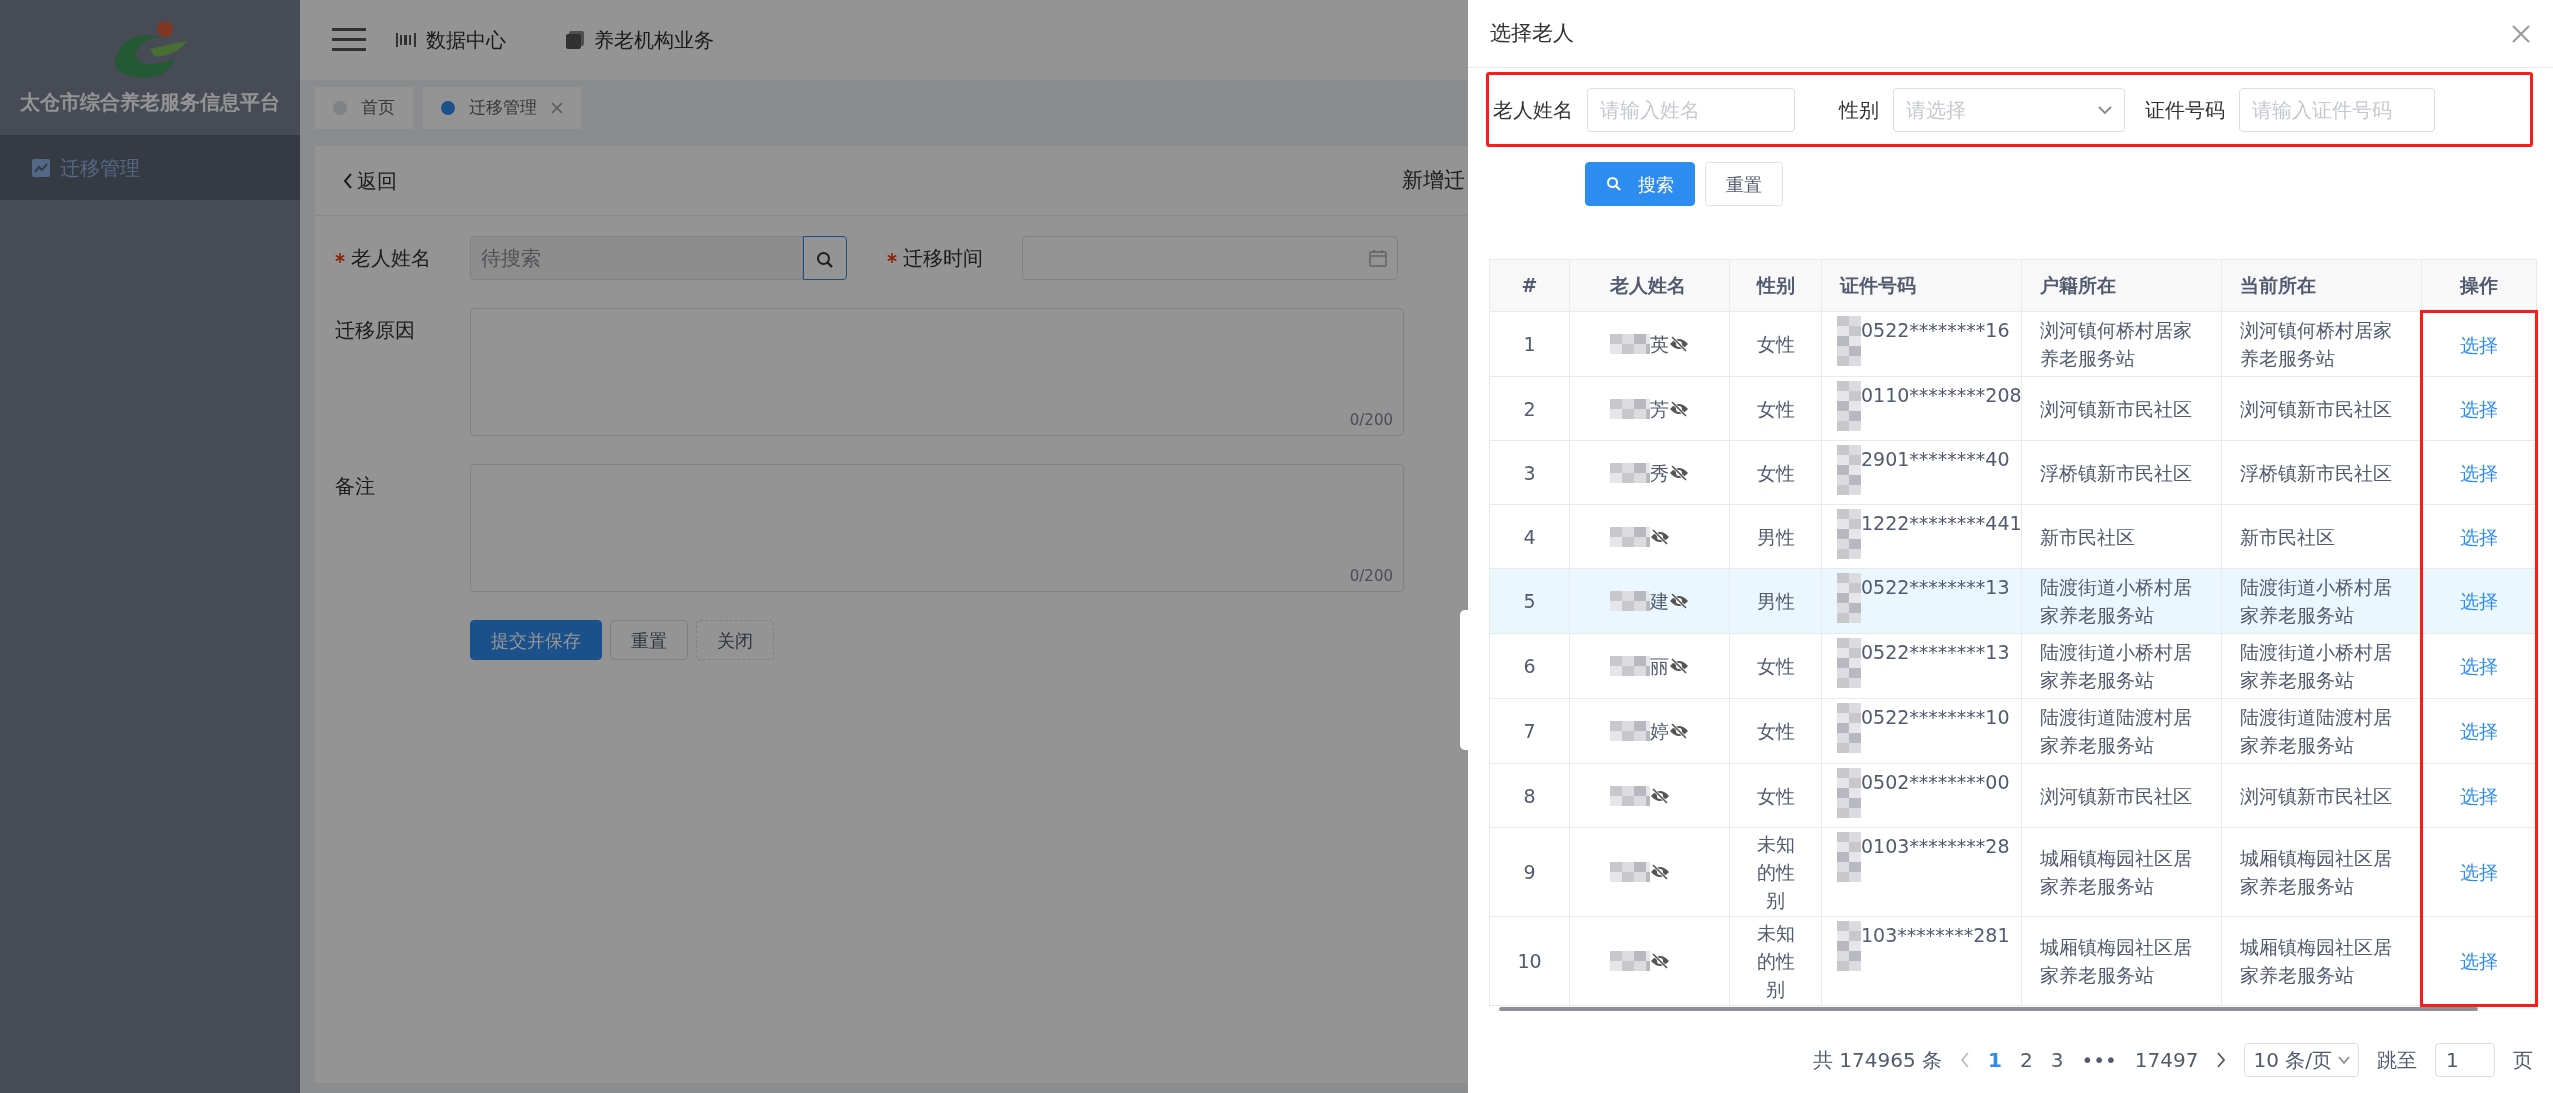 The width and height of the screenshot is (2553, 1093). What do you see at coordinates (370, 180) in the screenshot?
I see `back-link: 返回` at bounding box center [370, 180].